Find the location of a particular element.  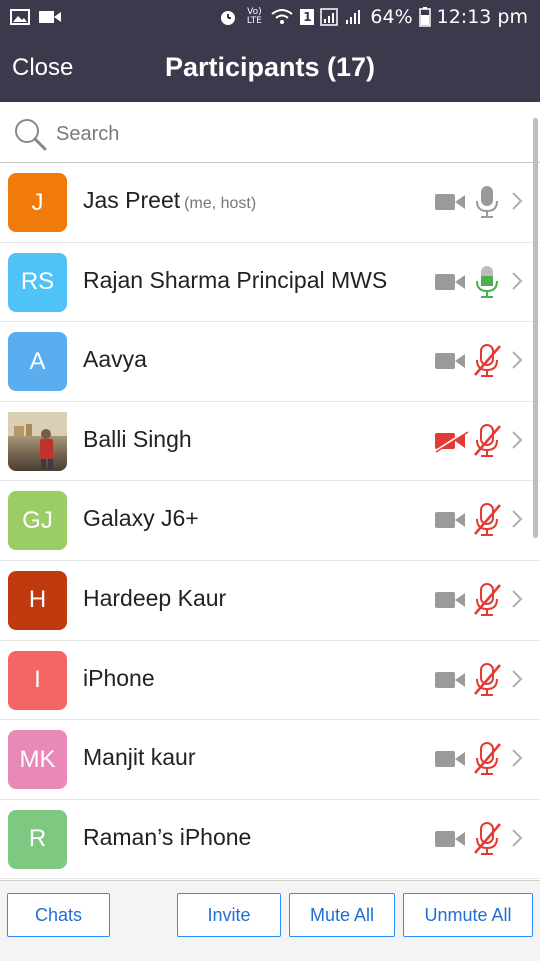

avatar is located at coordinates (37, 441).